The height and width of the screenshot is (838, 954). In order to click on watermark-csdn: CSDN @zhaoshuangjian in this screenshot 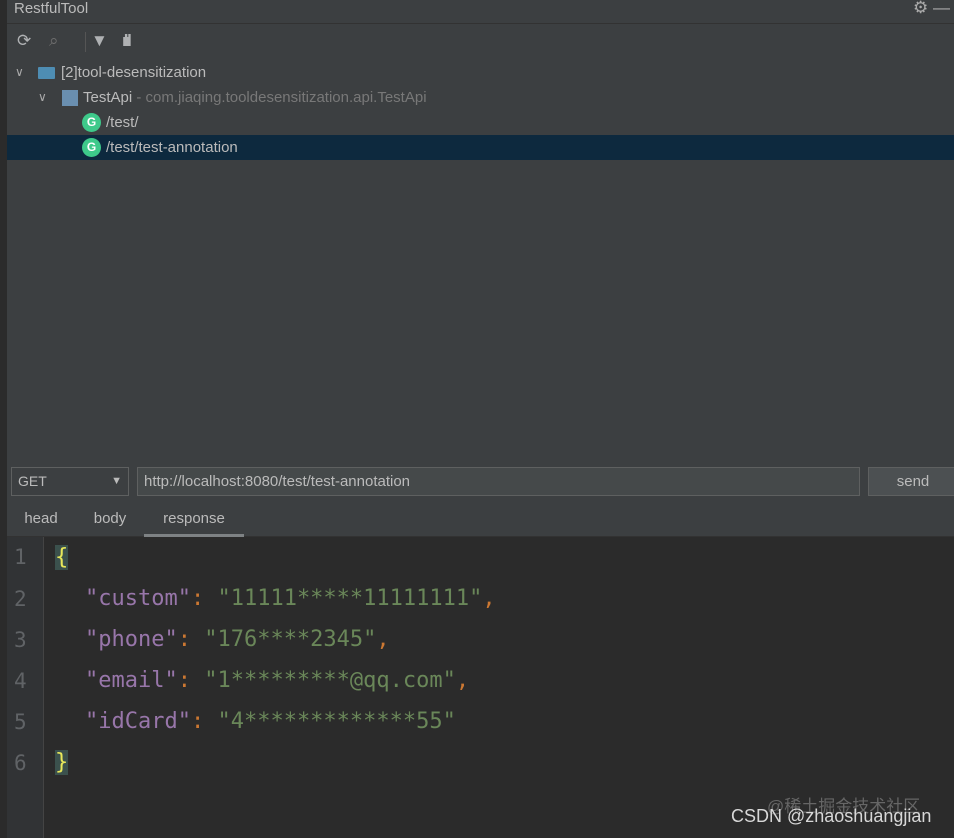, I will do `click(831, 816)`.